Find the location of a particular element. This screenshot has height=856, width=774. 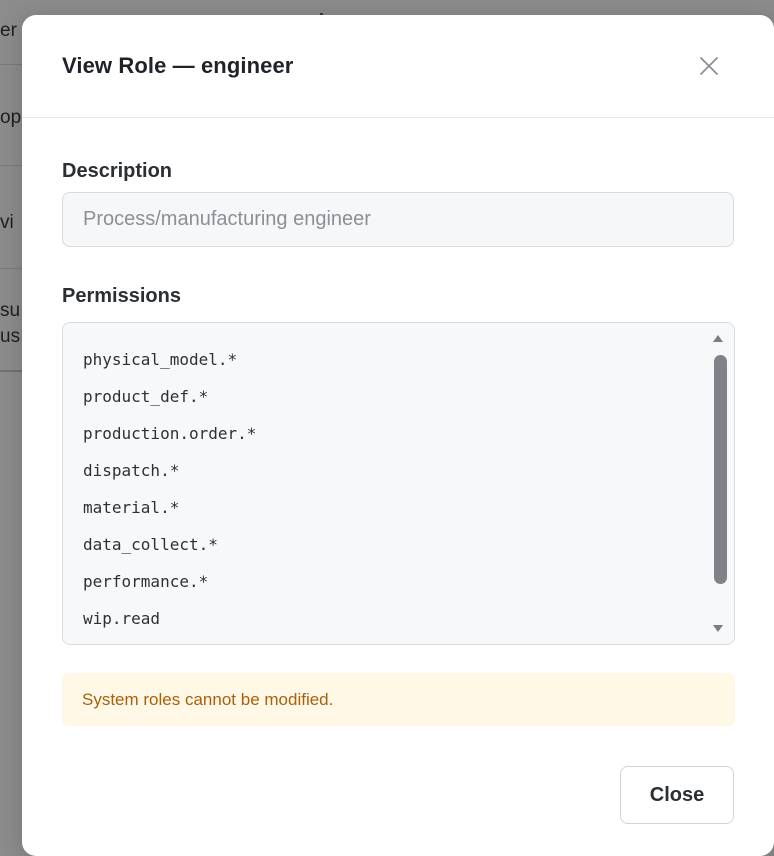

scroll-down-arrow-icon is located at coordinates (718, 628).